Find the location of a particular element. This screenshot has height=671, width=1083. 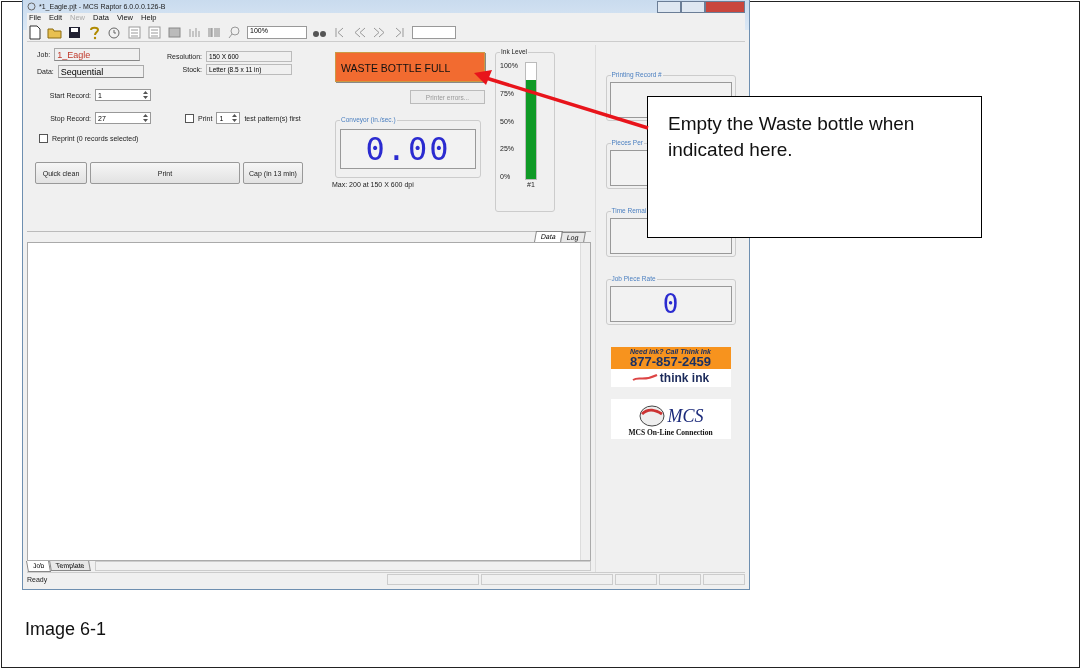

barcode-icon is located at coordinates (214, 32).